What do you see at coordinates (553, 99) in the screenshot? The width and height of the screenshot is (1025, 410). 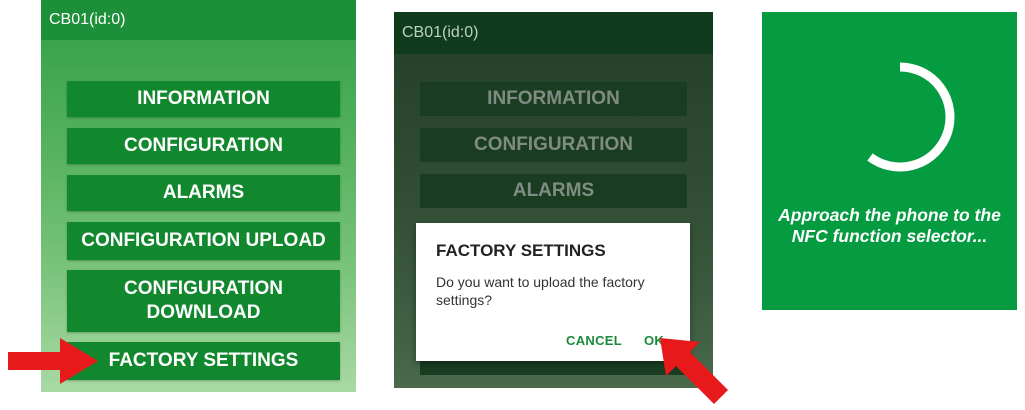 I see `information-button-dimmed: INFORMATION` at bounding box center [553, 99].